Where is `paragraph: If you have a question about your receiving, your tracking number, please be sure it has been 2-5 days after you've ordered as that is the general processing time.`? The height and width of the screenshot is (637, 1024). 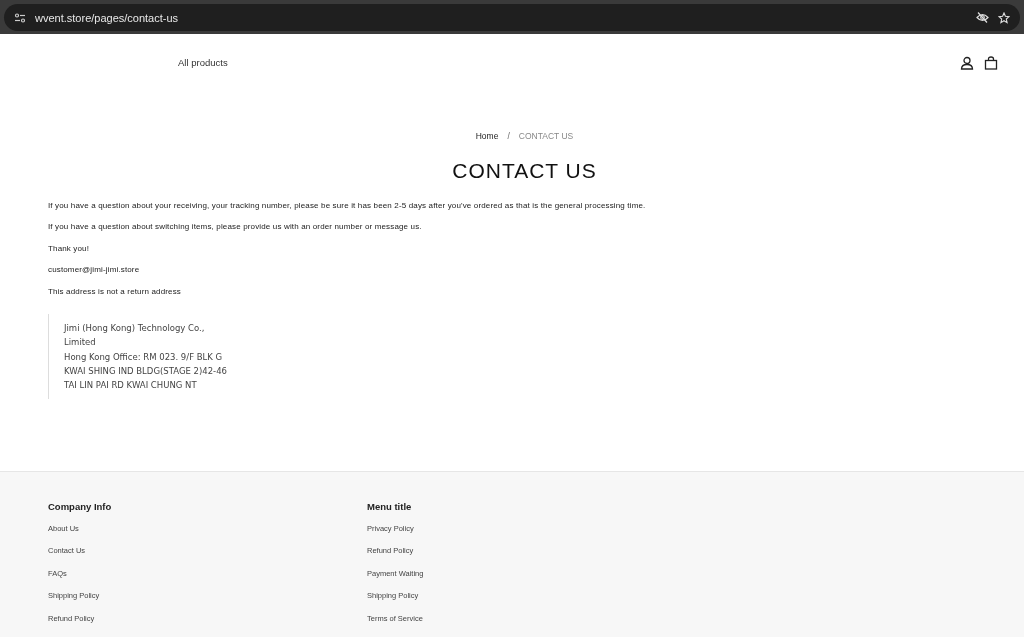 paragraph: If you have a question about your receiving, your tracking number, please be sure it has been 2-5 days after you've ordered as that is the general processing time. is located at coordinates (347, 205).